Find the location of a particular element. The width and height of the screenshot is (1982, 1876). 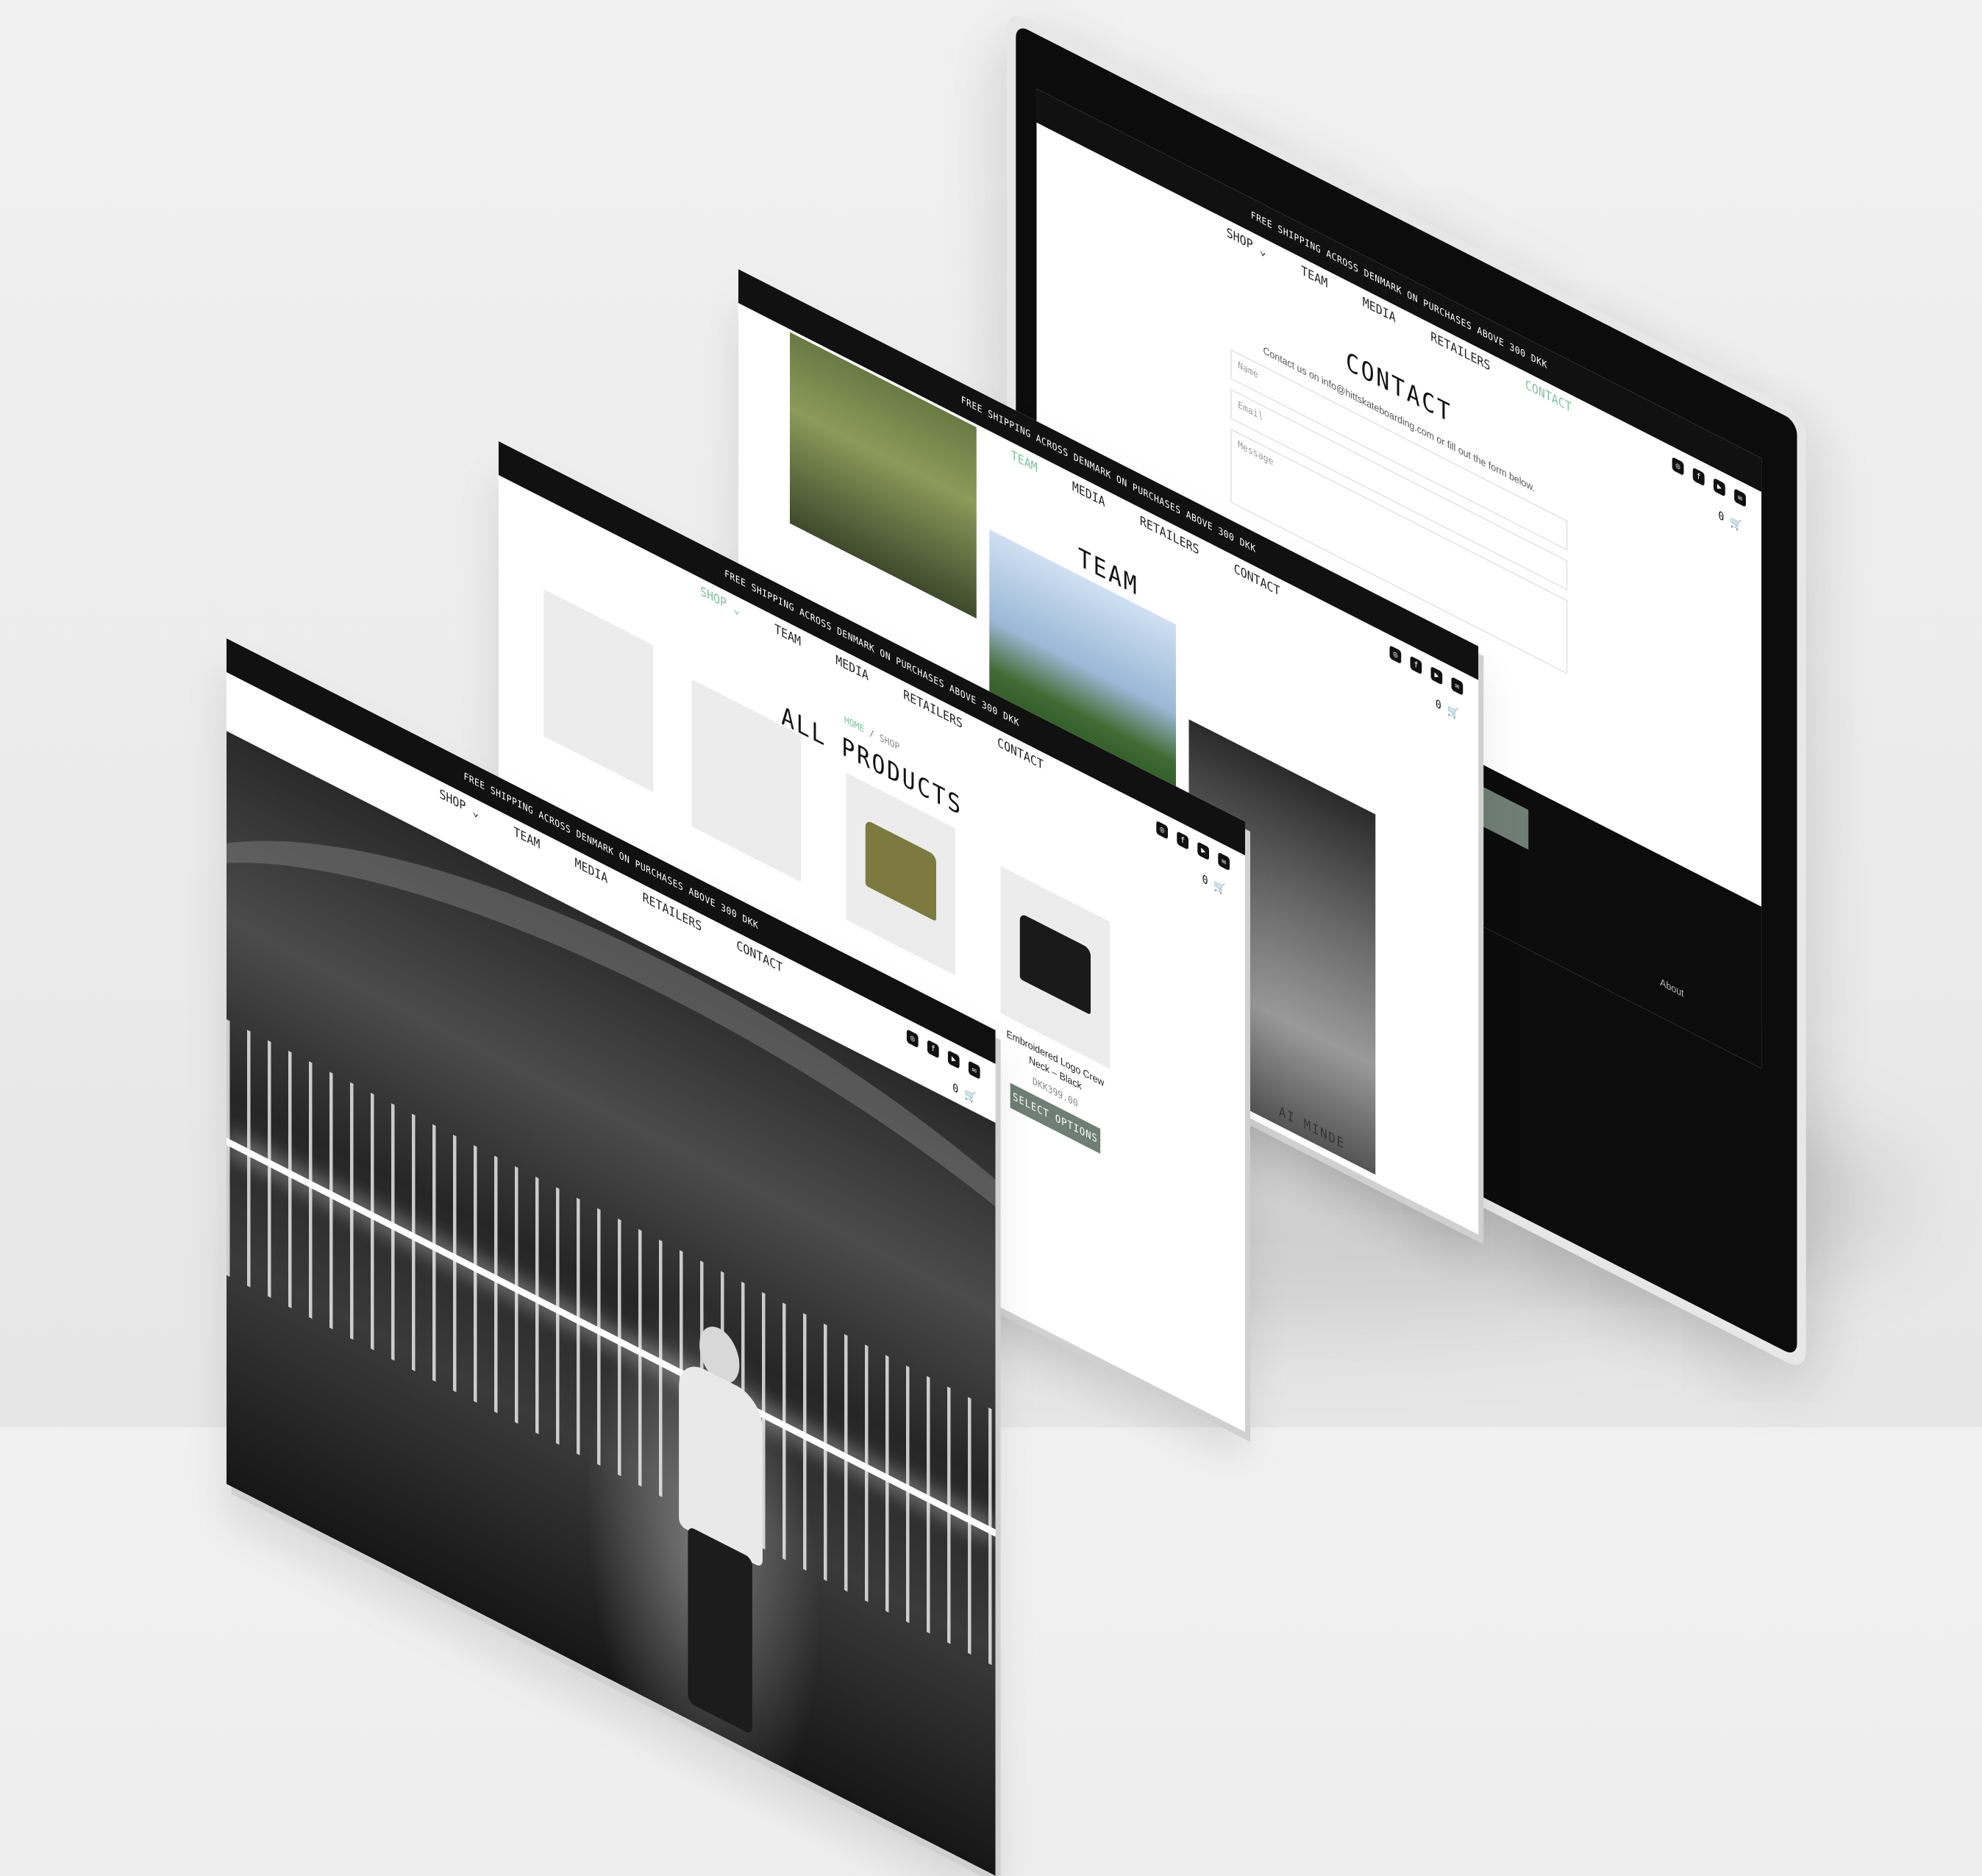

footer-about-link: About is located at coordinates (1671, 987).